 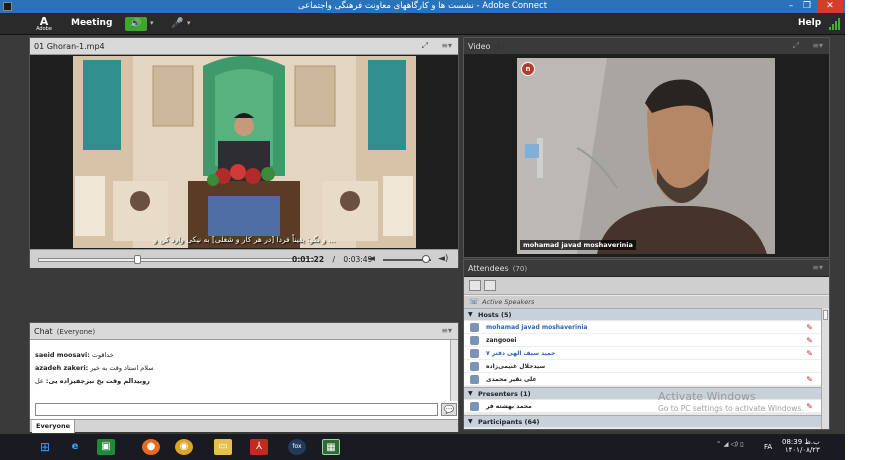 What do you see at coordinates (475, 285) in the screenshot?
I see `list-view-icon` at bounding box center [475, 285].